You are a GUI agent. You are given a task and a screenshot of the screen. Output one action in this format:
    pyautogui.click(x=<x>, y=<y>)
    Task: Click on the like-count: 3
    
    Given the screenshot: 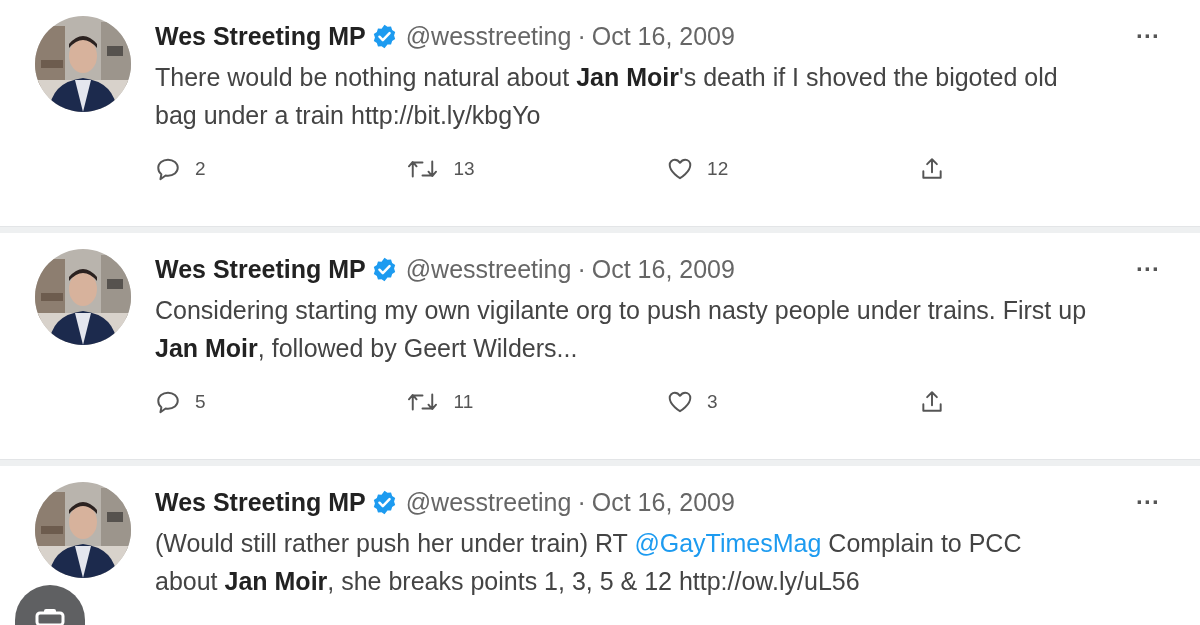 What is the action you would take?
    pyautogui.click(x=712, y=402)
    